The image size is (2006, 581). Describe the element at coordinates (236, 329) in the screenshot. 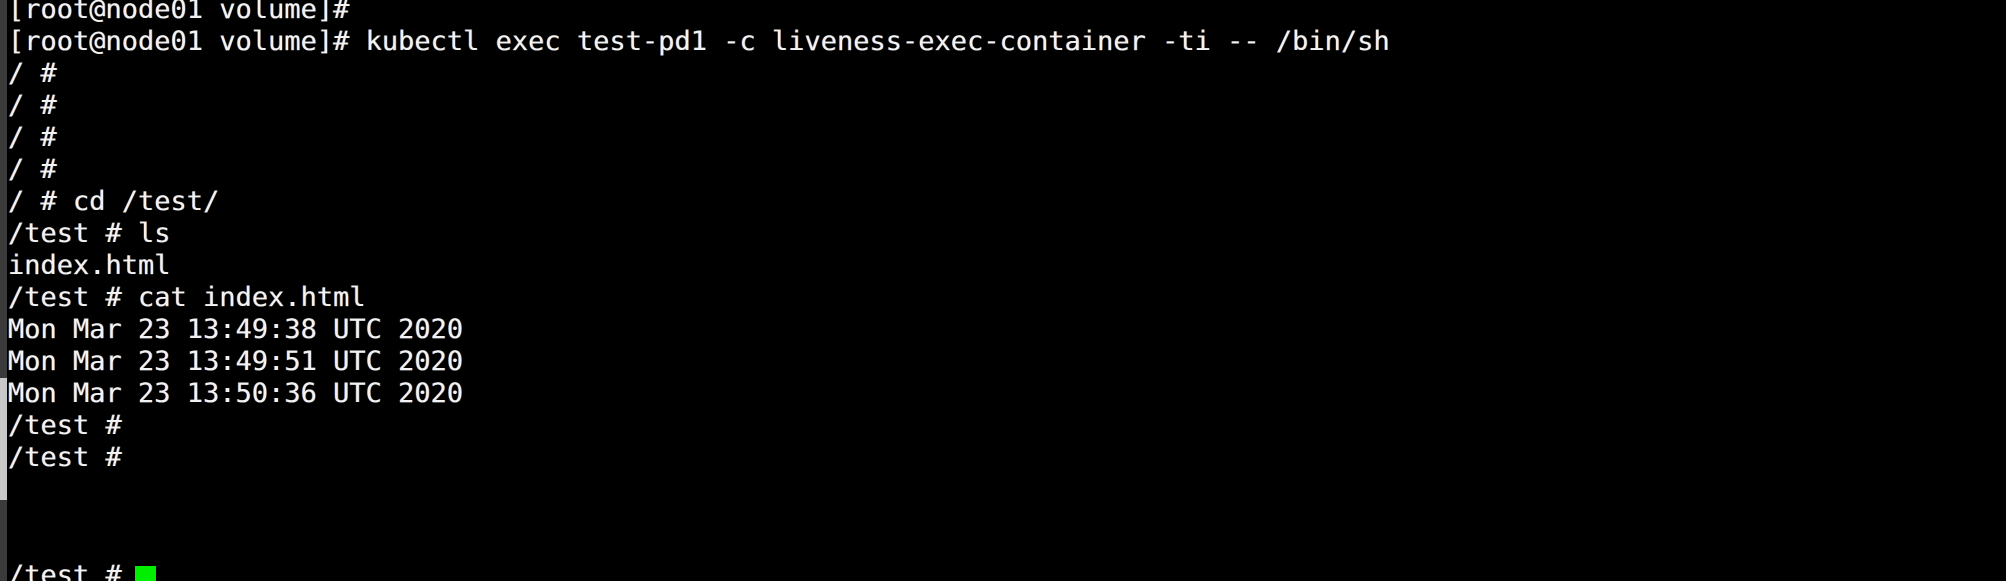

I see `terminal-line: Mon Mar 23 13:49:38 UTC 2020` at that location.